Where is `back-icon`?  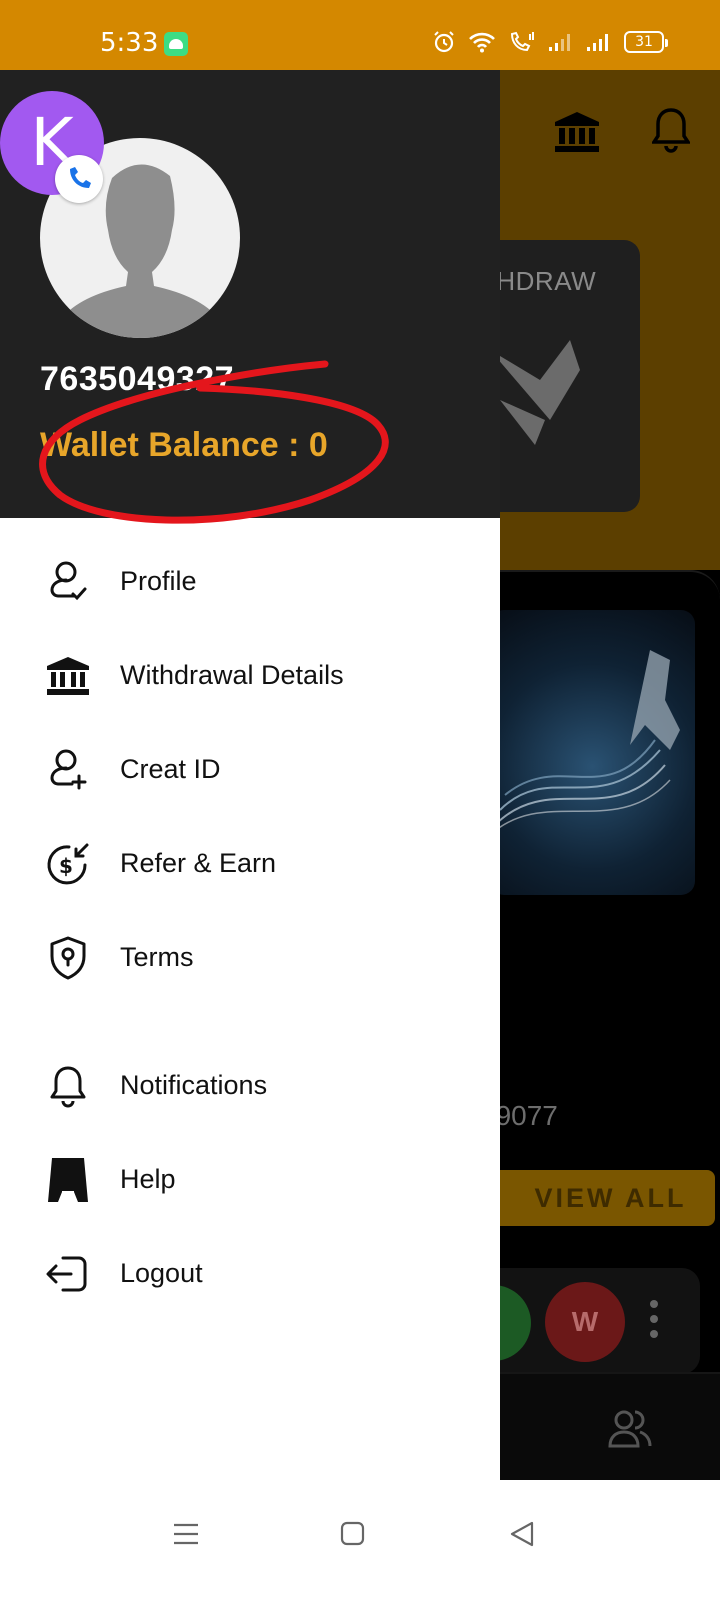
back-icon is located at coordinates (522, 1534).